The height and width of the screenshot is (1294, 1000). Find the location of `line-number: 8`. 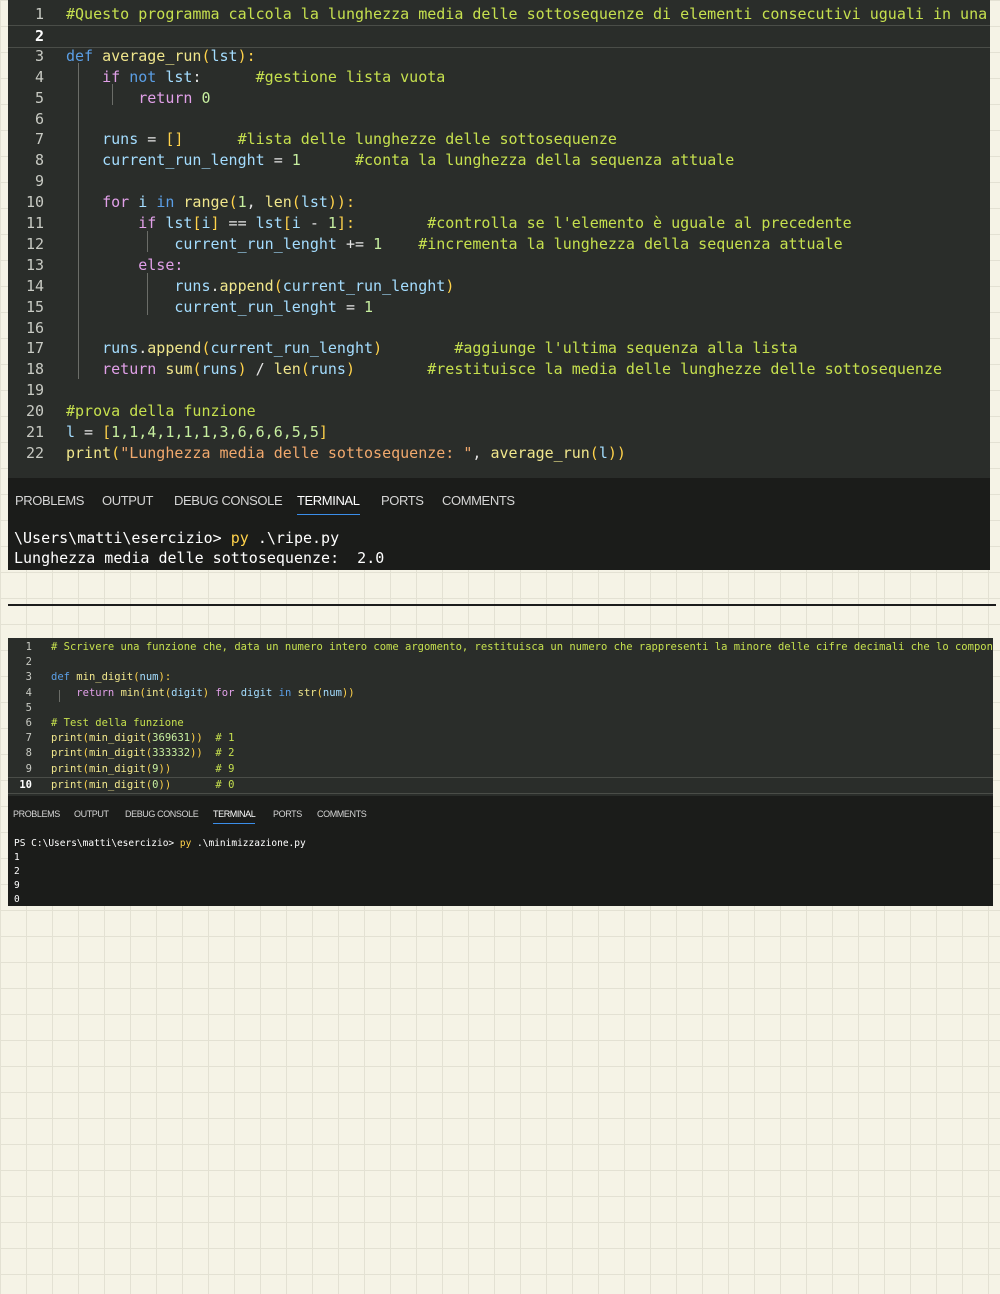

line-number: 8 is located at coordinates (39, 160).